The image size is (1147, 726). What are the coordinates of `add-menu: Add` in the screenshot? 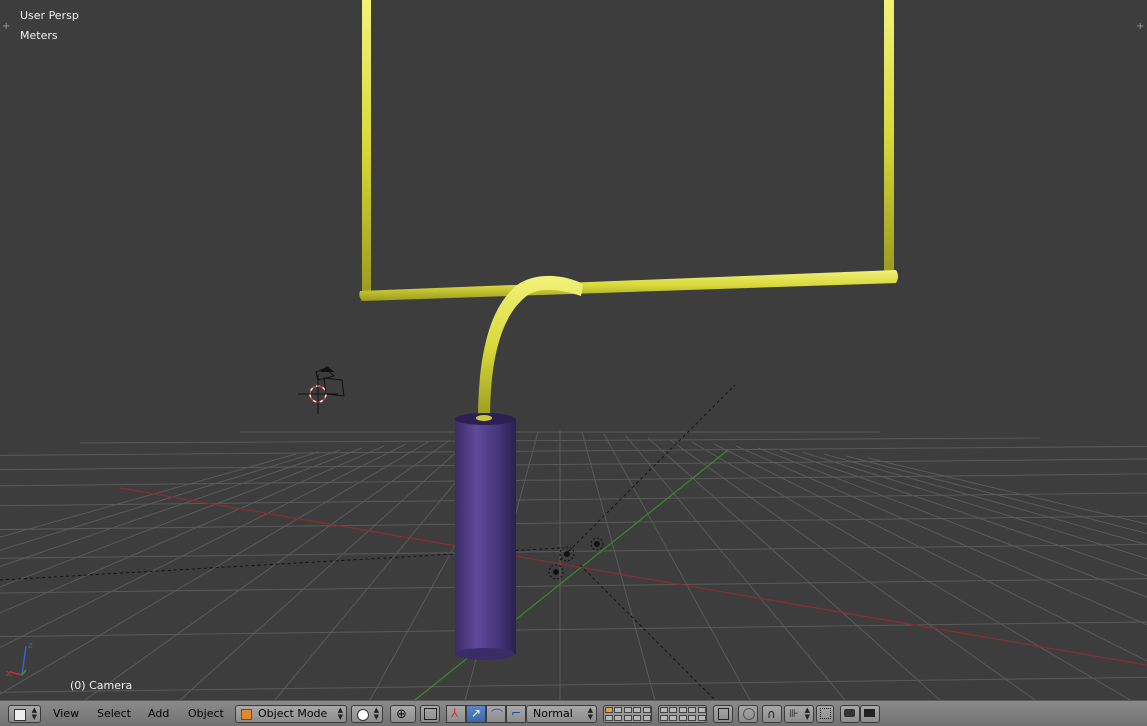 It's located at (158, 714).